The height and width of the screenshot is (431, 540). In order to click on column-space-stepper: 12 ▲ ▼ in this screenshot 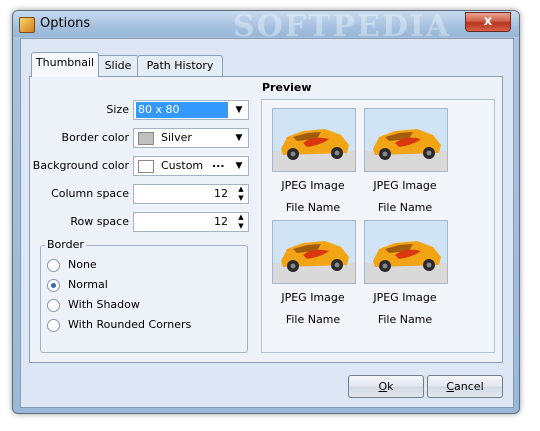, I will do `click(191, 194)`.